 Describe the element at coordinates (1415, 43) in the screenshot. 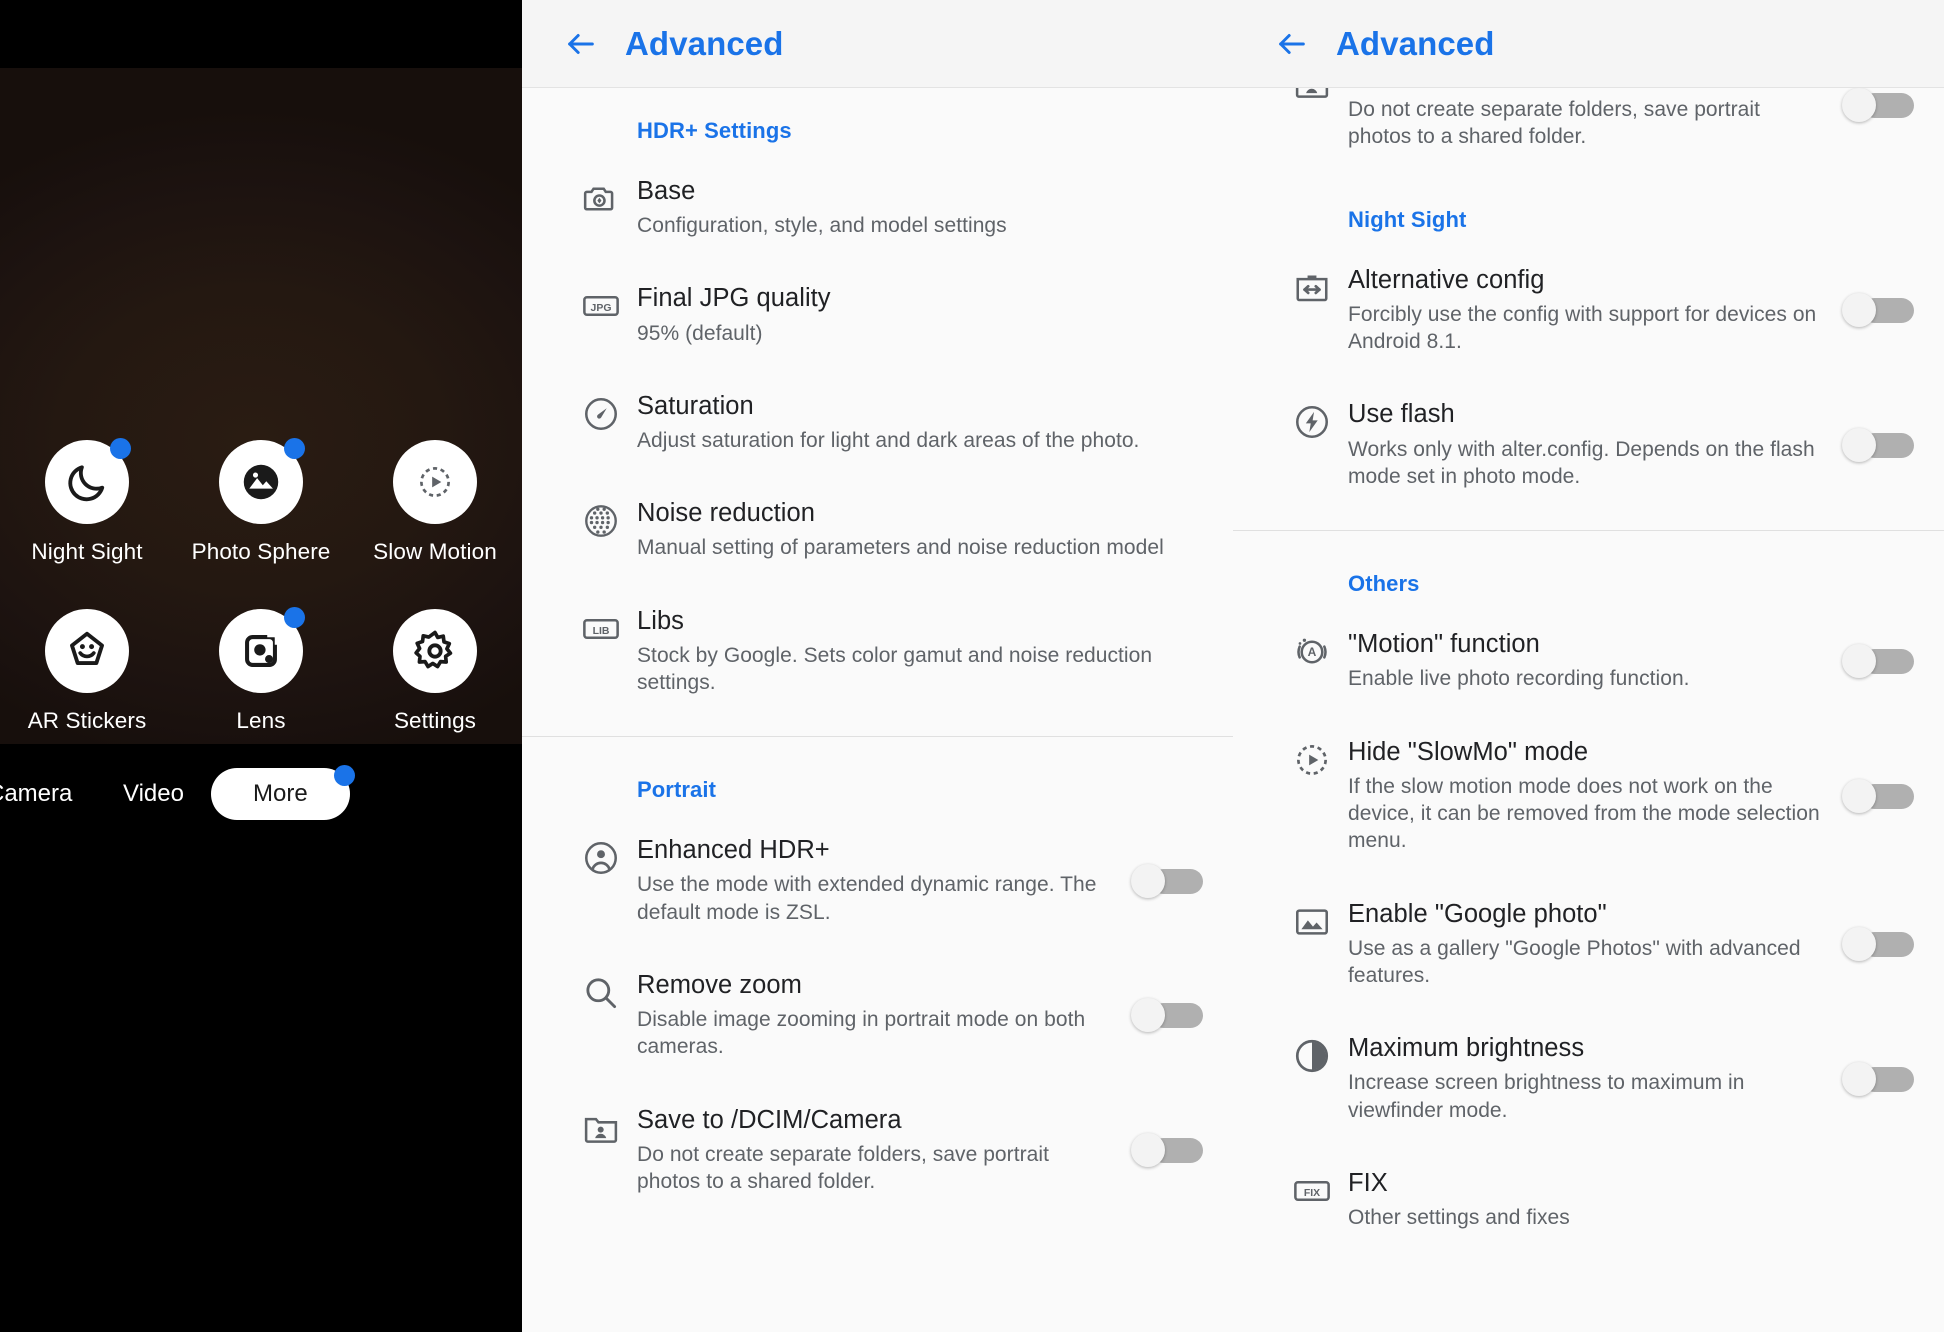

I see `page-title: Advanced` at that location.